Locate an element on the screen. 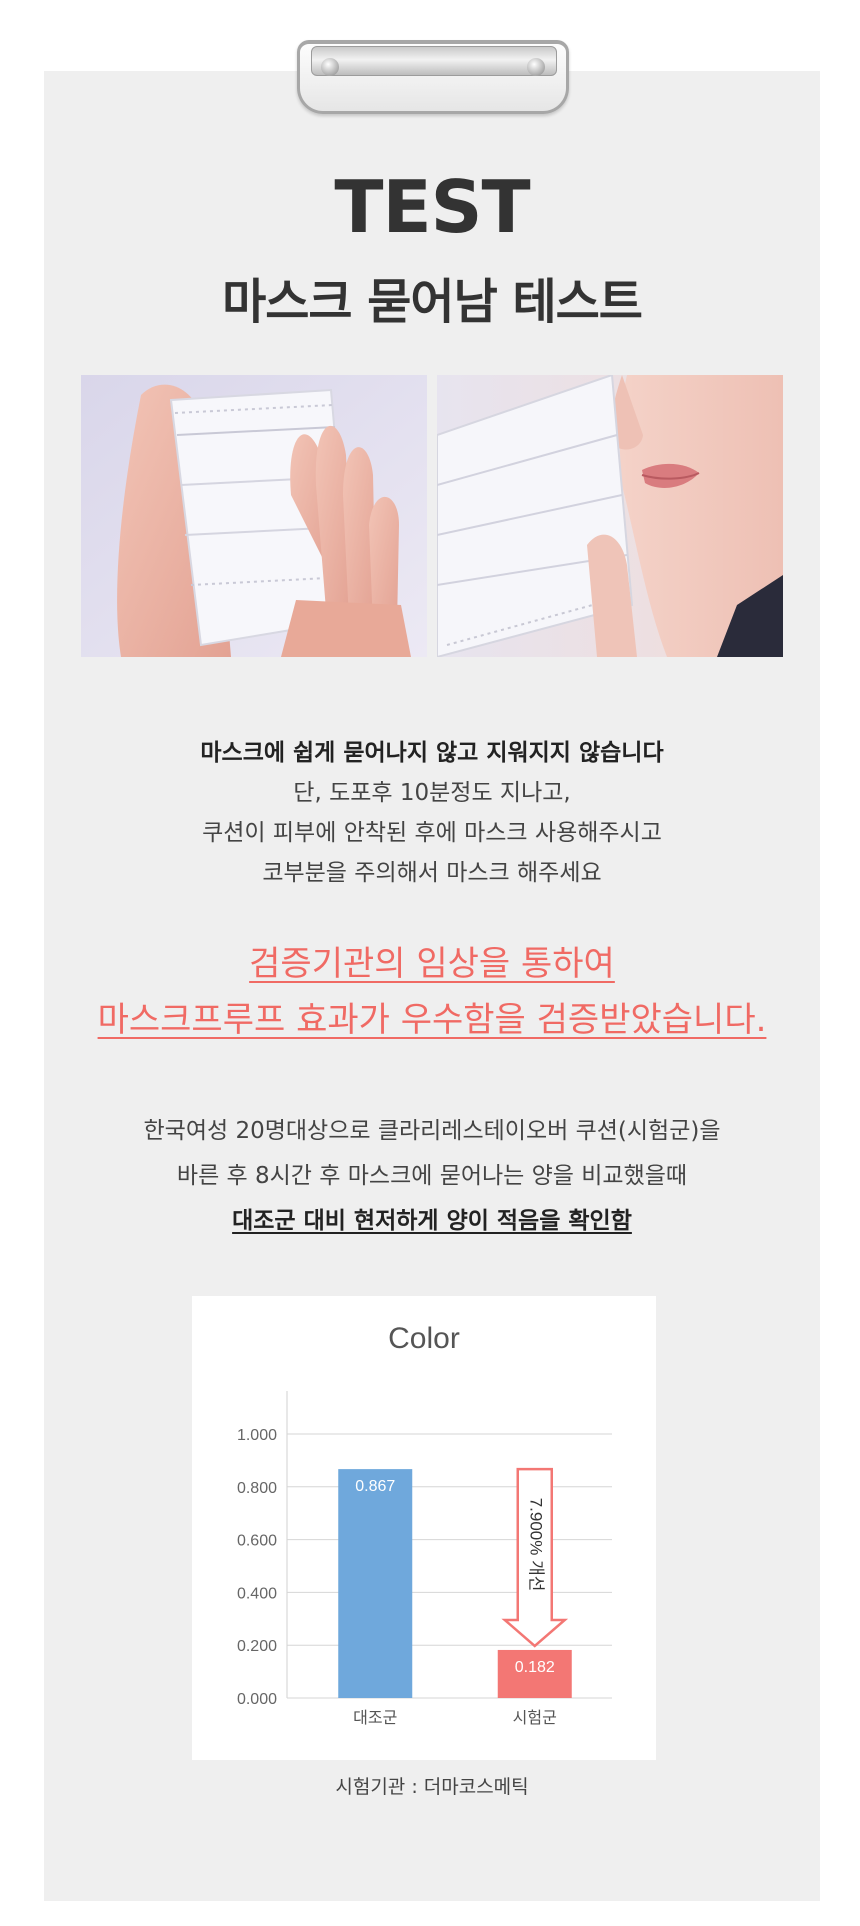  y-tick-label: 1.000 is located at coordinates (257, 1435).